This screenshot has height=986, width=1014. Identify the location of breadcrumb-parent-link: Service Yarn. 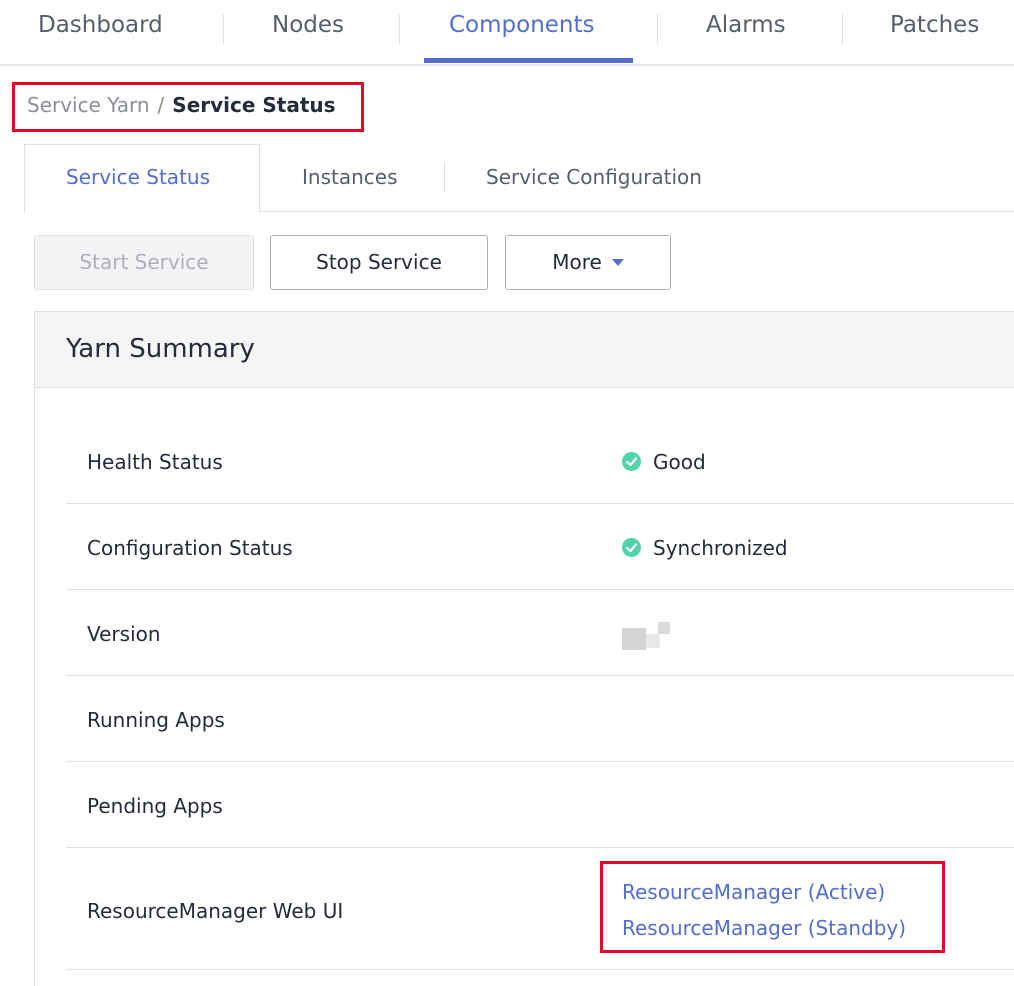
(88, 105).